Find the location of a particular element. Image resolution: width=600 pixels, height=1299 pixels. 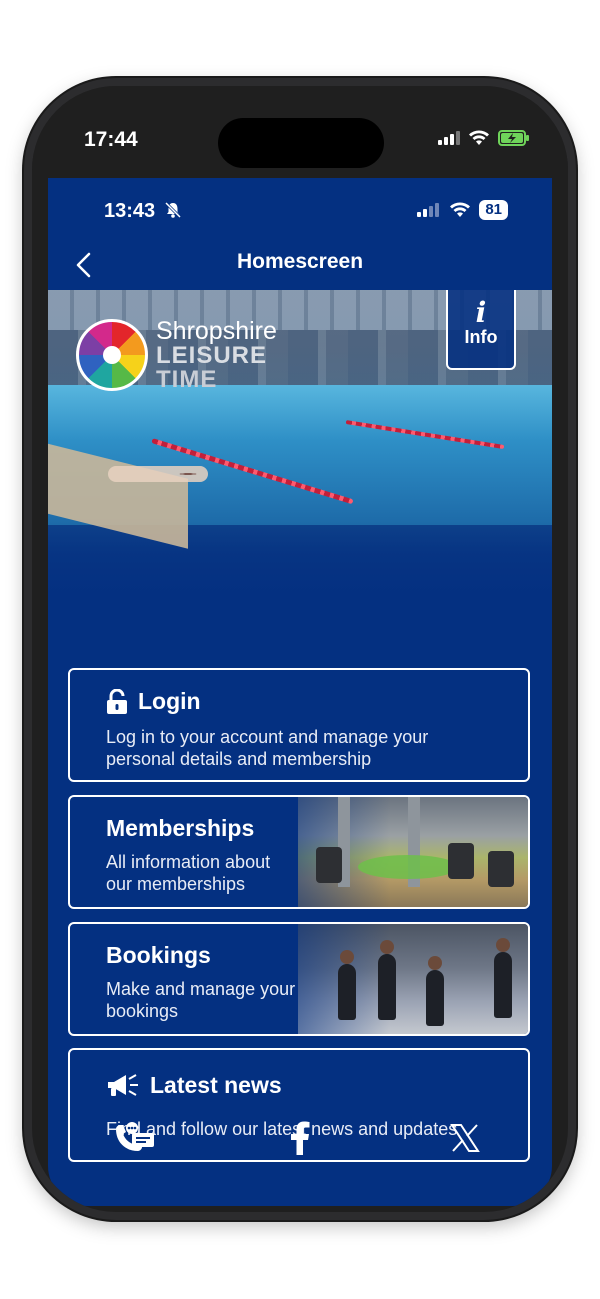

phone-chat-button is located at coordinates (135, 1138).